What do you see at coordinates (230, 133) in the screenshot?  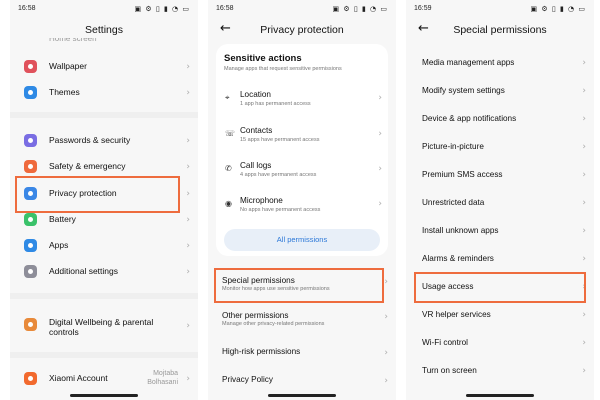 I see `contacts-icon: ☏` at bounding box center [230, 133].